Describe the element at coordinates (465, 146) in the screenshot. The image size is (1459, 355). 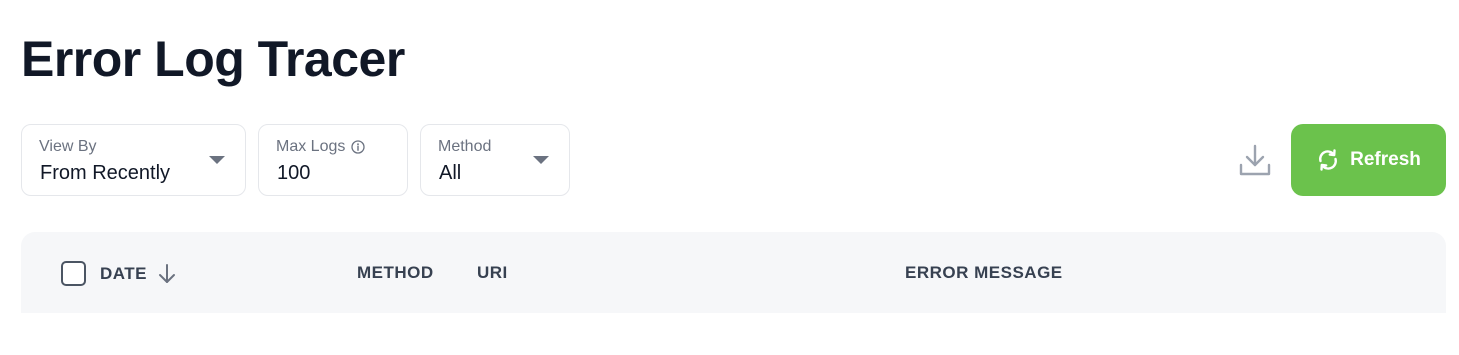
I see `method-label: Method` at that location.